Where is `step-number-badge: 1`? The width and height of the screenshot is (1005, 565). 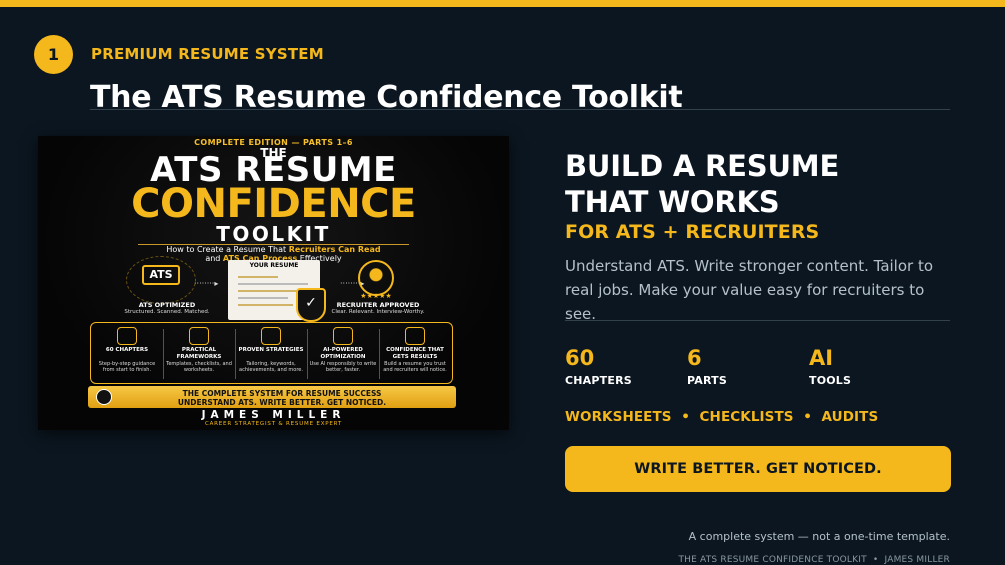
step-number-badge: 1 is located at coordinates (53, 54).